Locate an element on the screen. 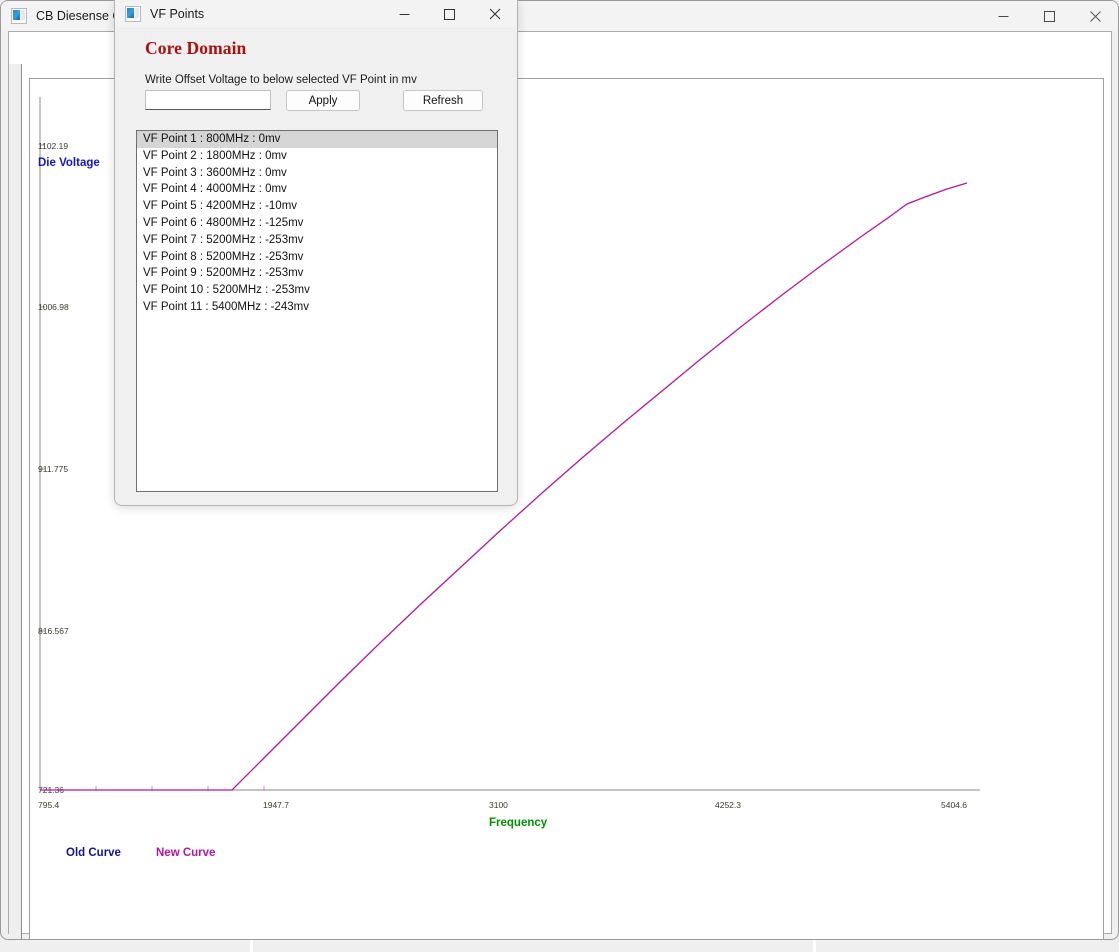 The image size is (1119, 952). list-item: VF Point 6 : 4800MHz : -125mv is located at coordinates (317, 223).